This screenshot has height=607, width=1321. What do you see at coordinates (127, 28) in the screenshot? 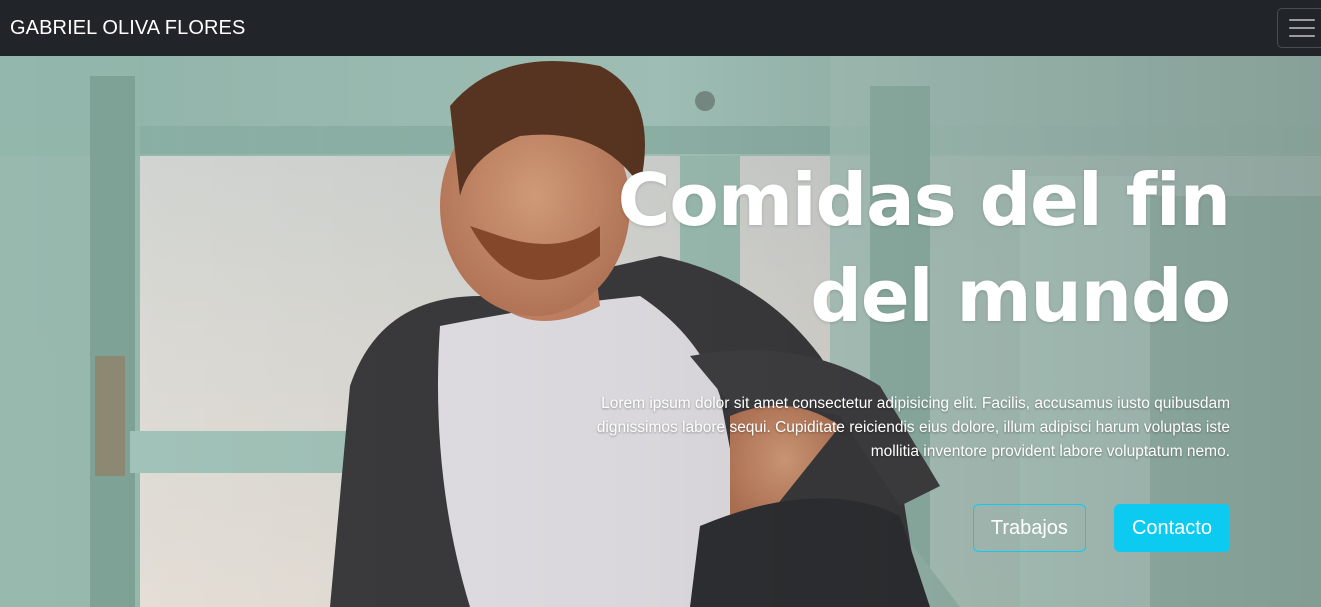
I see `brand-link: GABRIEL OLIVA FLORES` at bounding box center [127, 28].